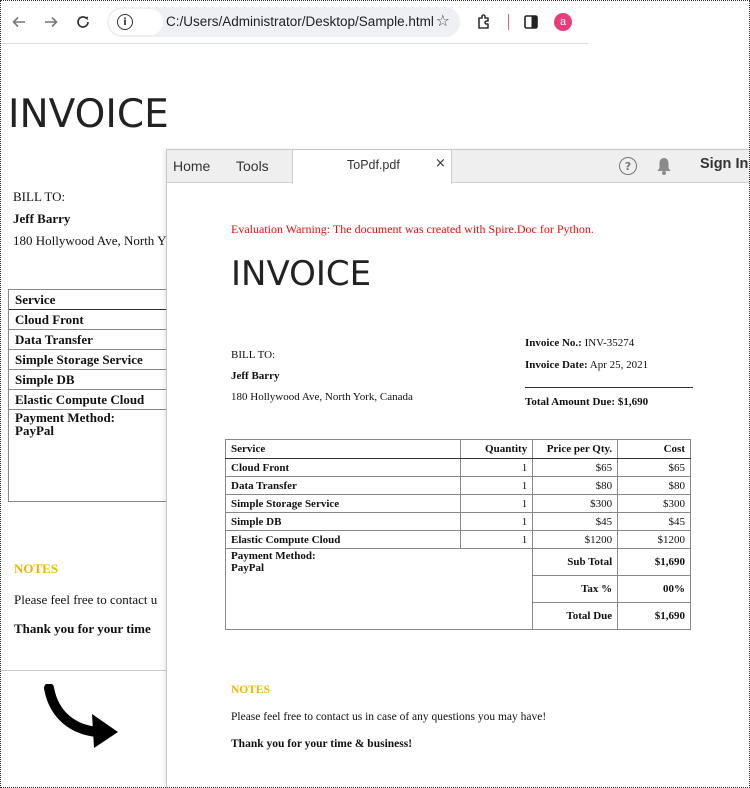  I want to click on table-row: Simple Storage Service 1 $300 $300, so click(457, 503).